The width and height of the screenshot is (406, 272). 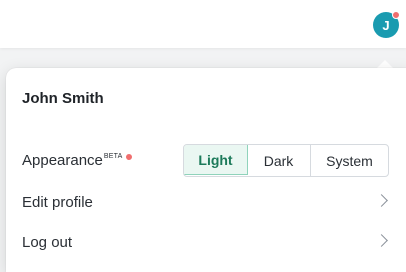 I want to click on appearance-toggle: Light Dark System, so click(x=286, y=160).